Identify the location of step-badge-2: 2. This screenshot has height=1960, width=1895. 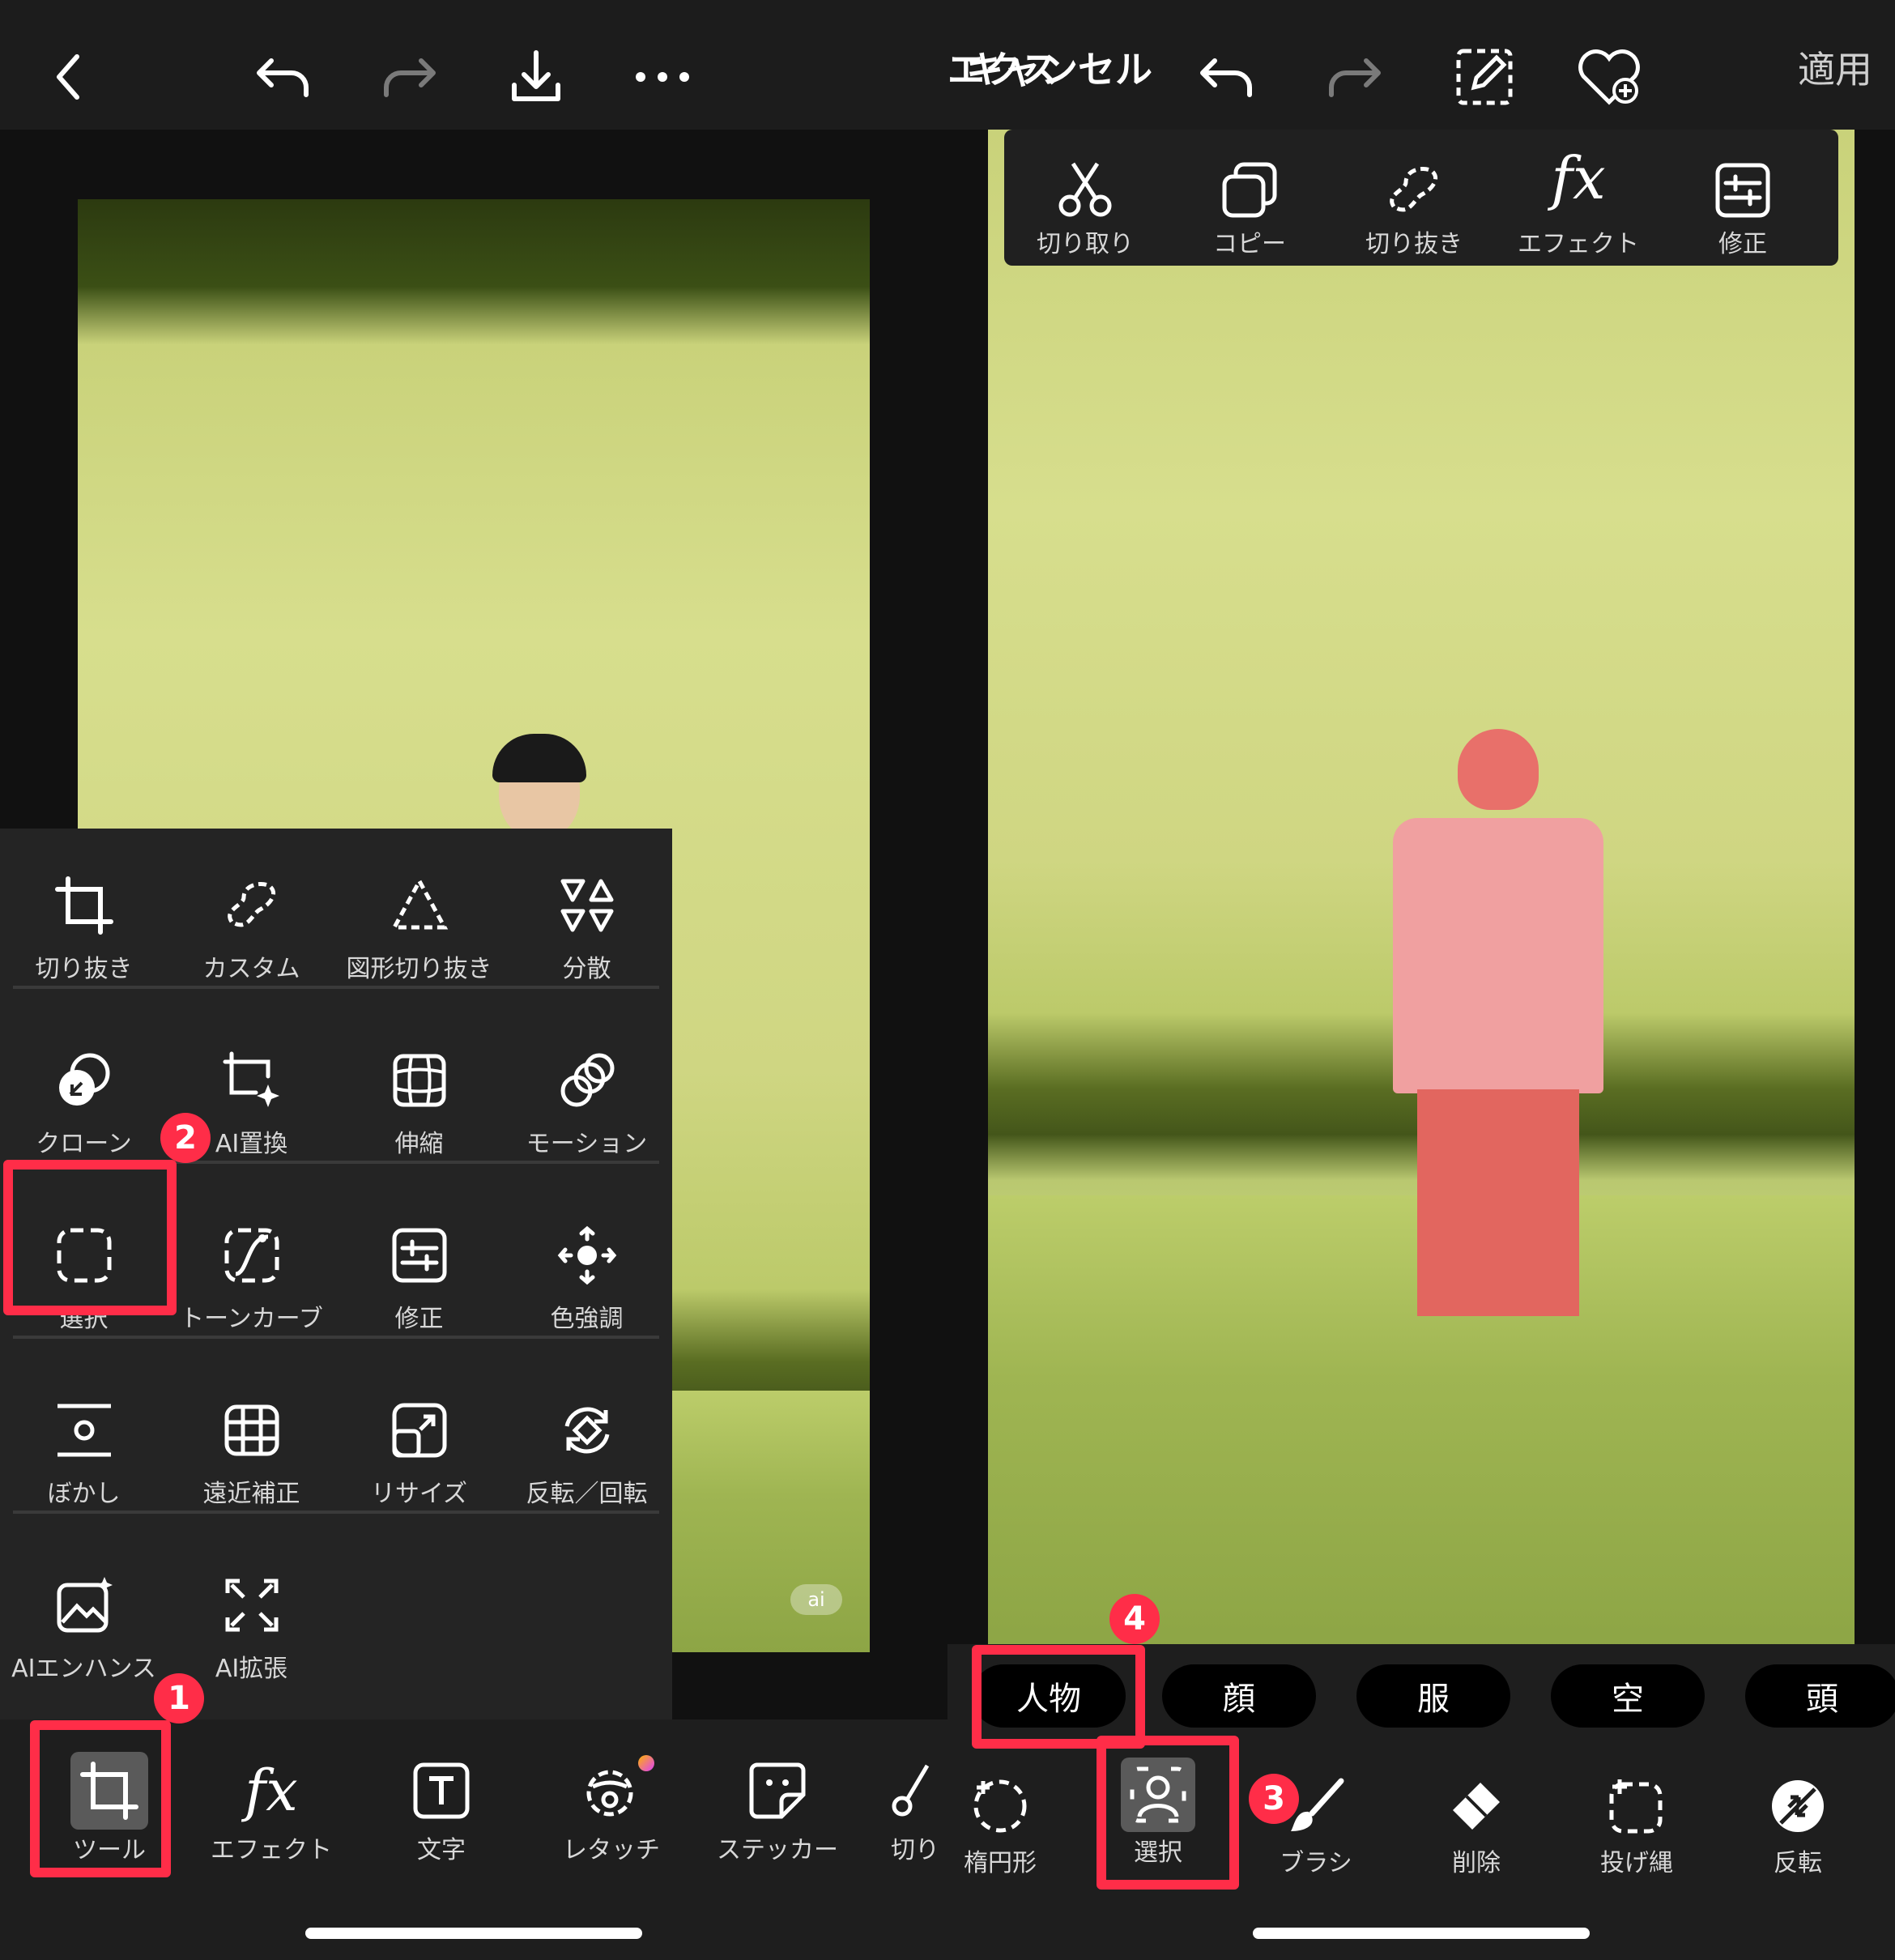
(186, 1138).